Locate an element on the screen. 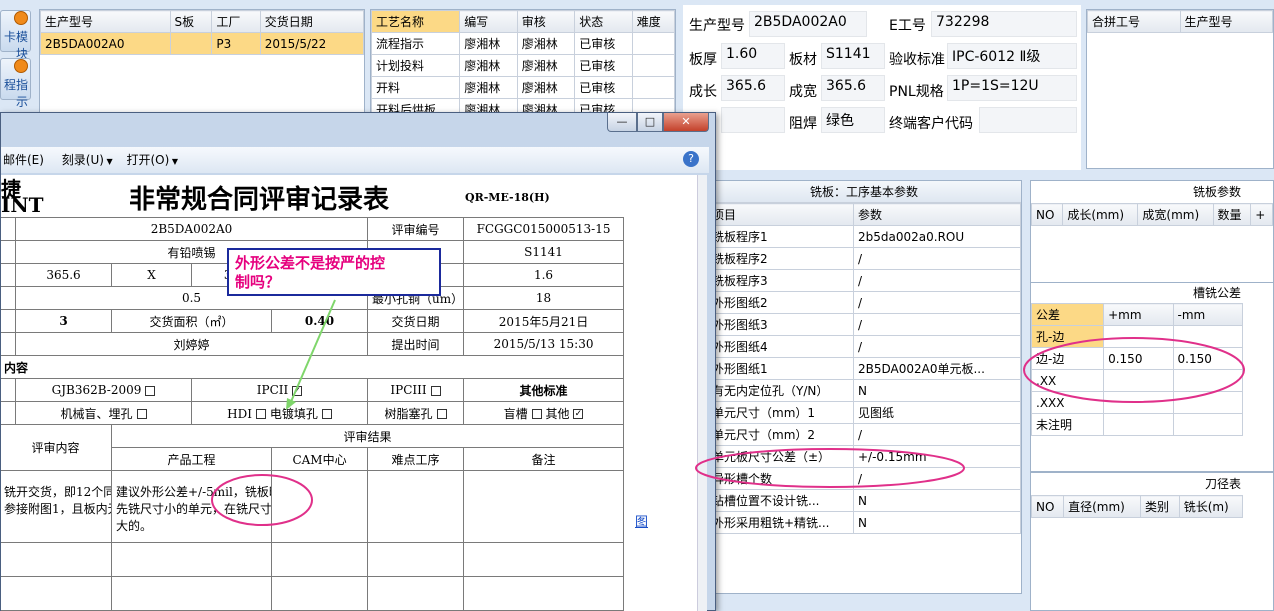 The width and height of the screenshot is (1274, 611). annotation-circle-tol is located at coordinates (830, 468).